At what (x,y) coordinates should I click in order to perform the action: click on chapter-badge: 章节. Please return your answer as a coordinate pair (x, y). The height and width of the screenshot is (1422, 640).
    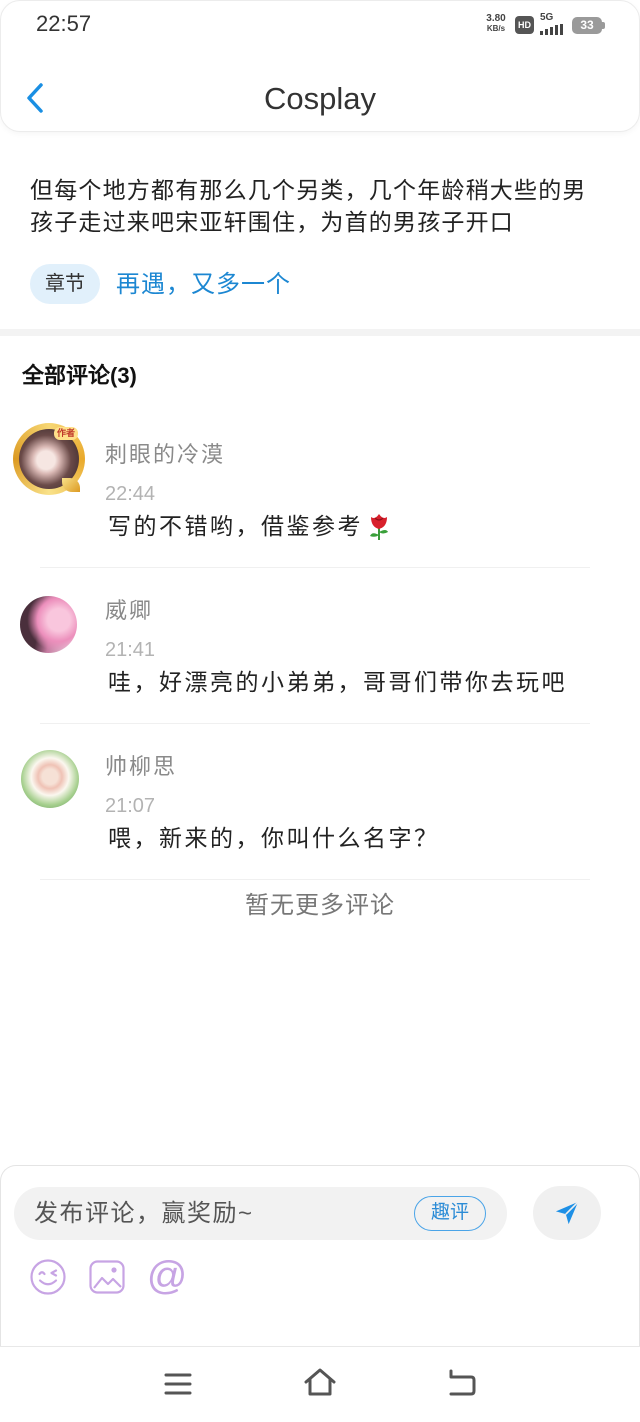
    Looking at the image, I should click on (65, 284).